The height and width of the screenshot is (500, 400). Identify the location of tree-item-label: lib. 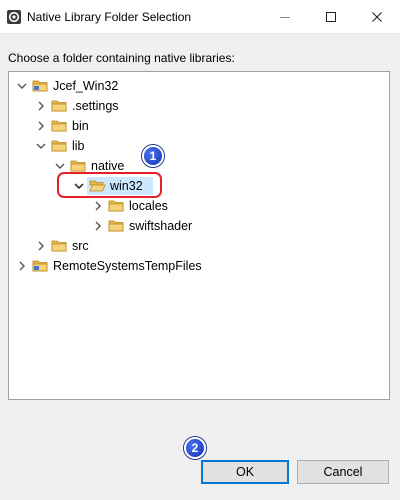
(78, 146).